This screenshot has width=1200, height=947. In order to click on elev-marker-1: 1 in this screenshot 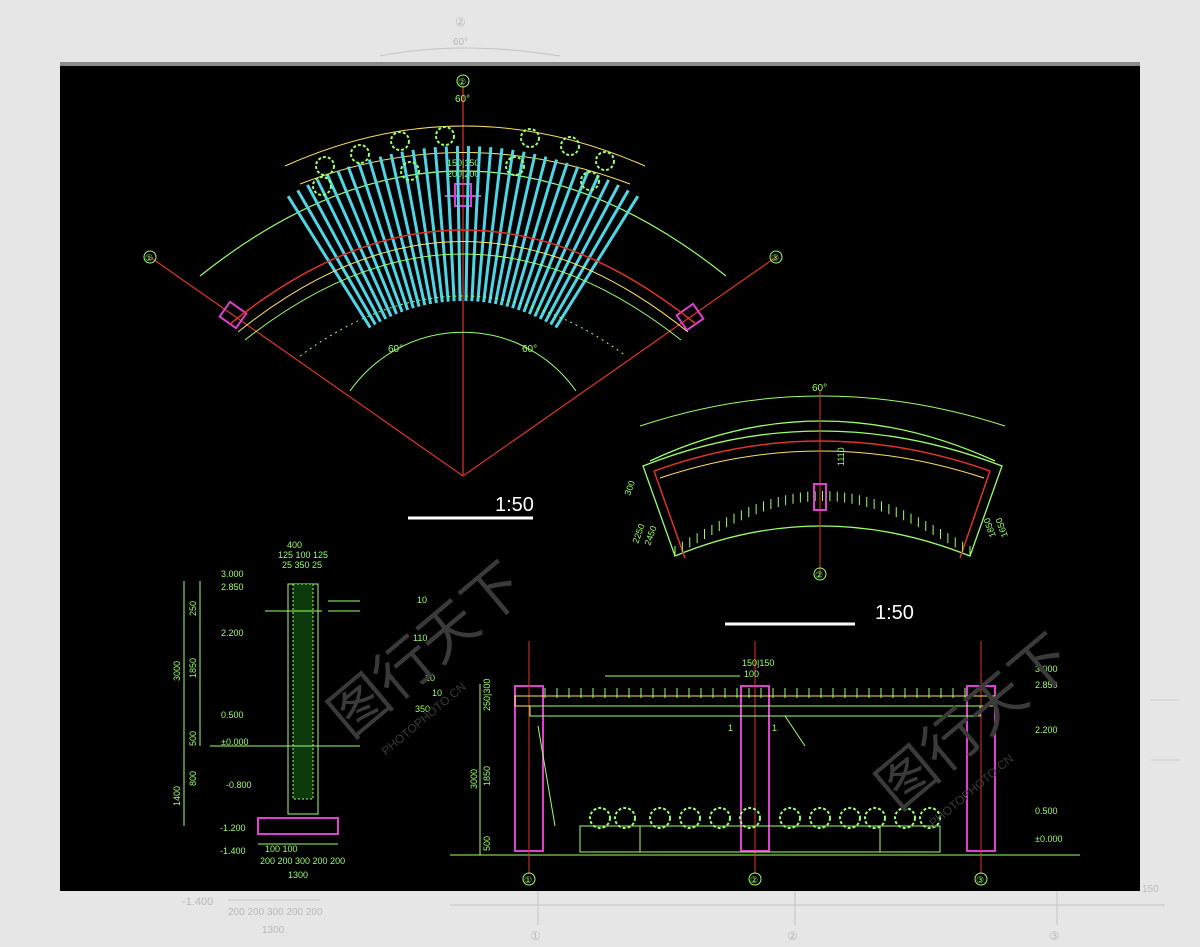, I will do `click(730, 728)`.